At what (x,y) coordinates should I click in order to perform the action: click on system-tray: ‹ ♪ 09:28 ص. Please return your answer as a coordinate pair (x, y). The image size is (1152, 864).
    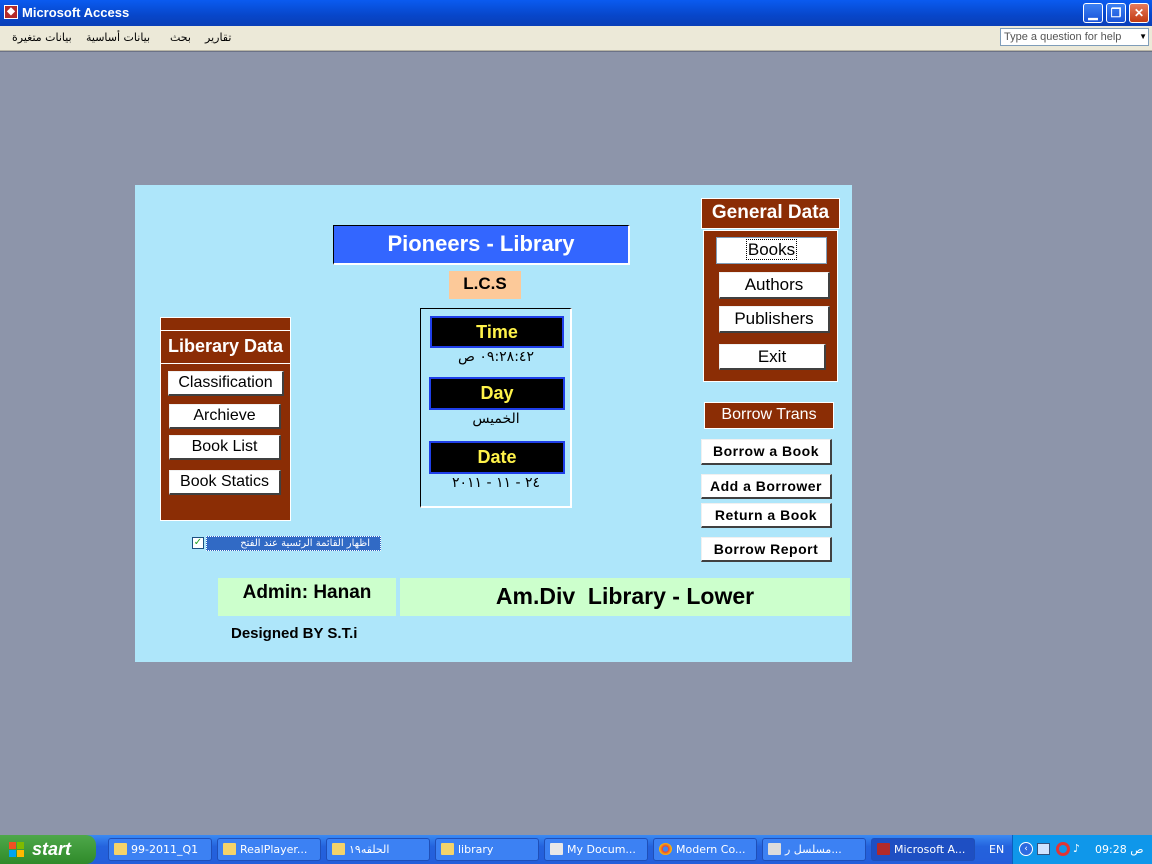
    Looking at the image, I should click on (1082, 849).